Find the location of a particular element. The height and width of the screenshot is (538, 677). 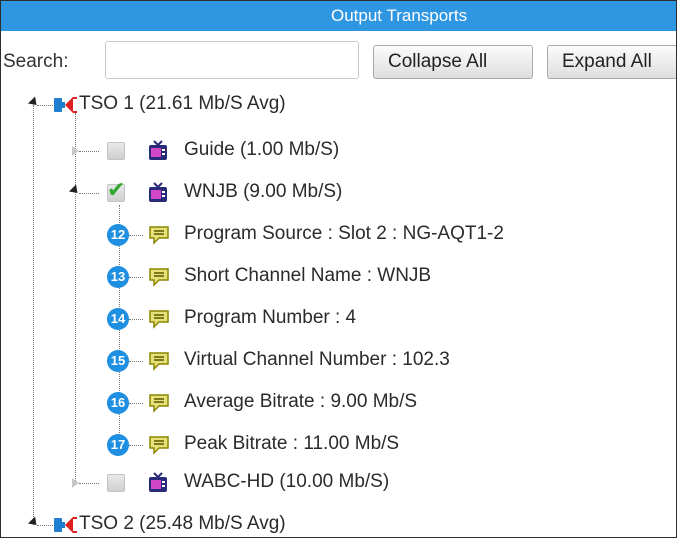

transport-node: TSO 1 (21.61 Mb/S Avg) is located at coordinates (338, 105).